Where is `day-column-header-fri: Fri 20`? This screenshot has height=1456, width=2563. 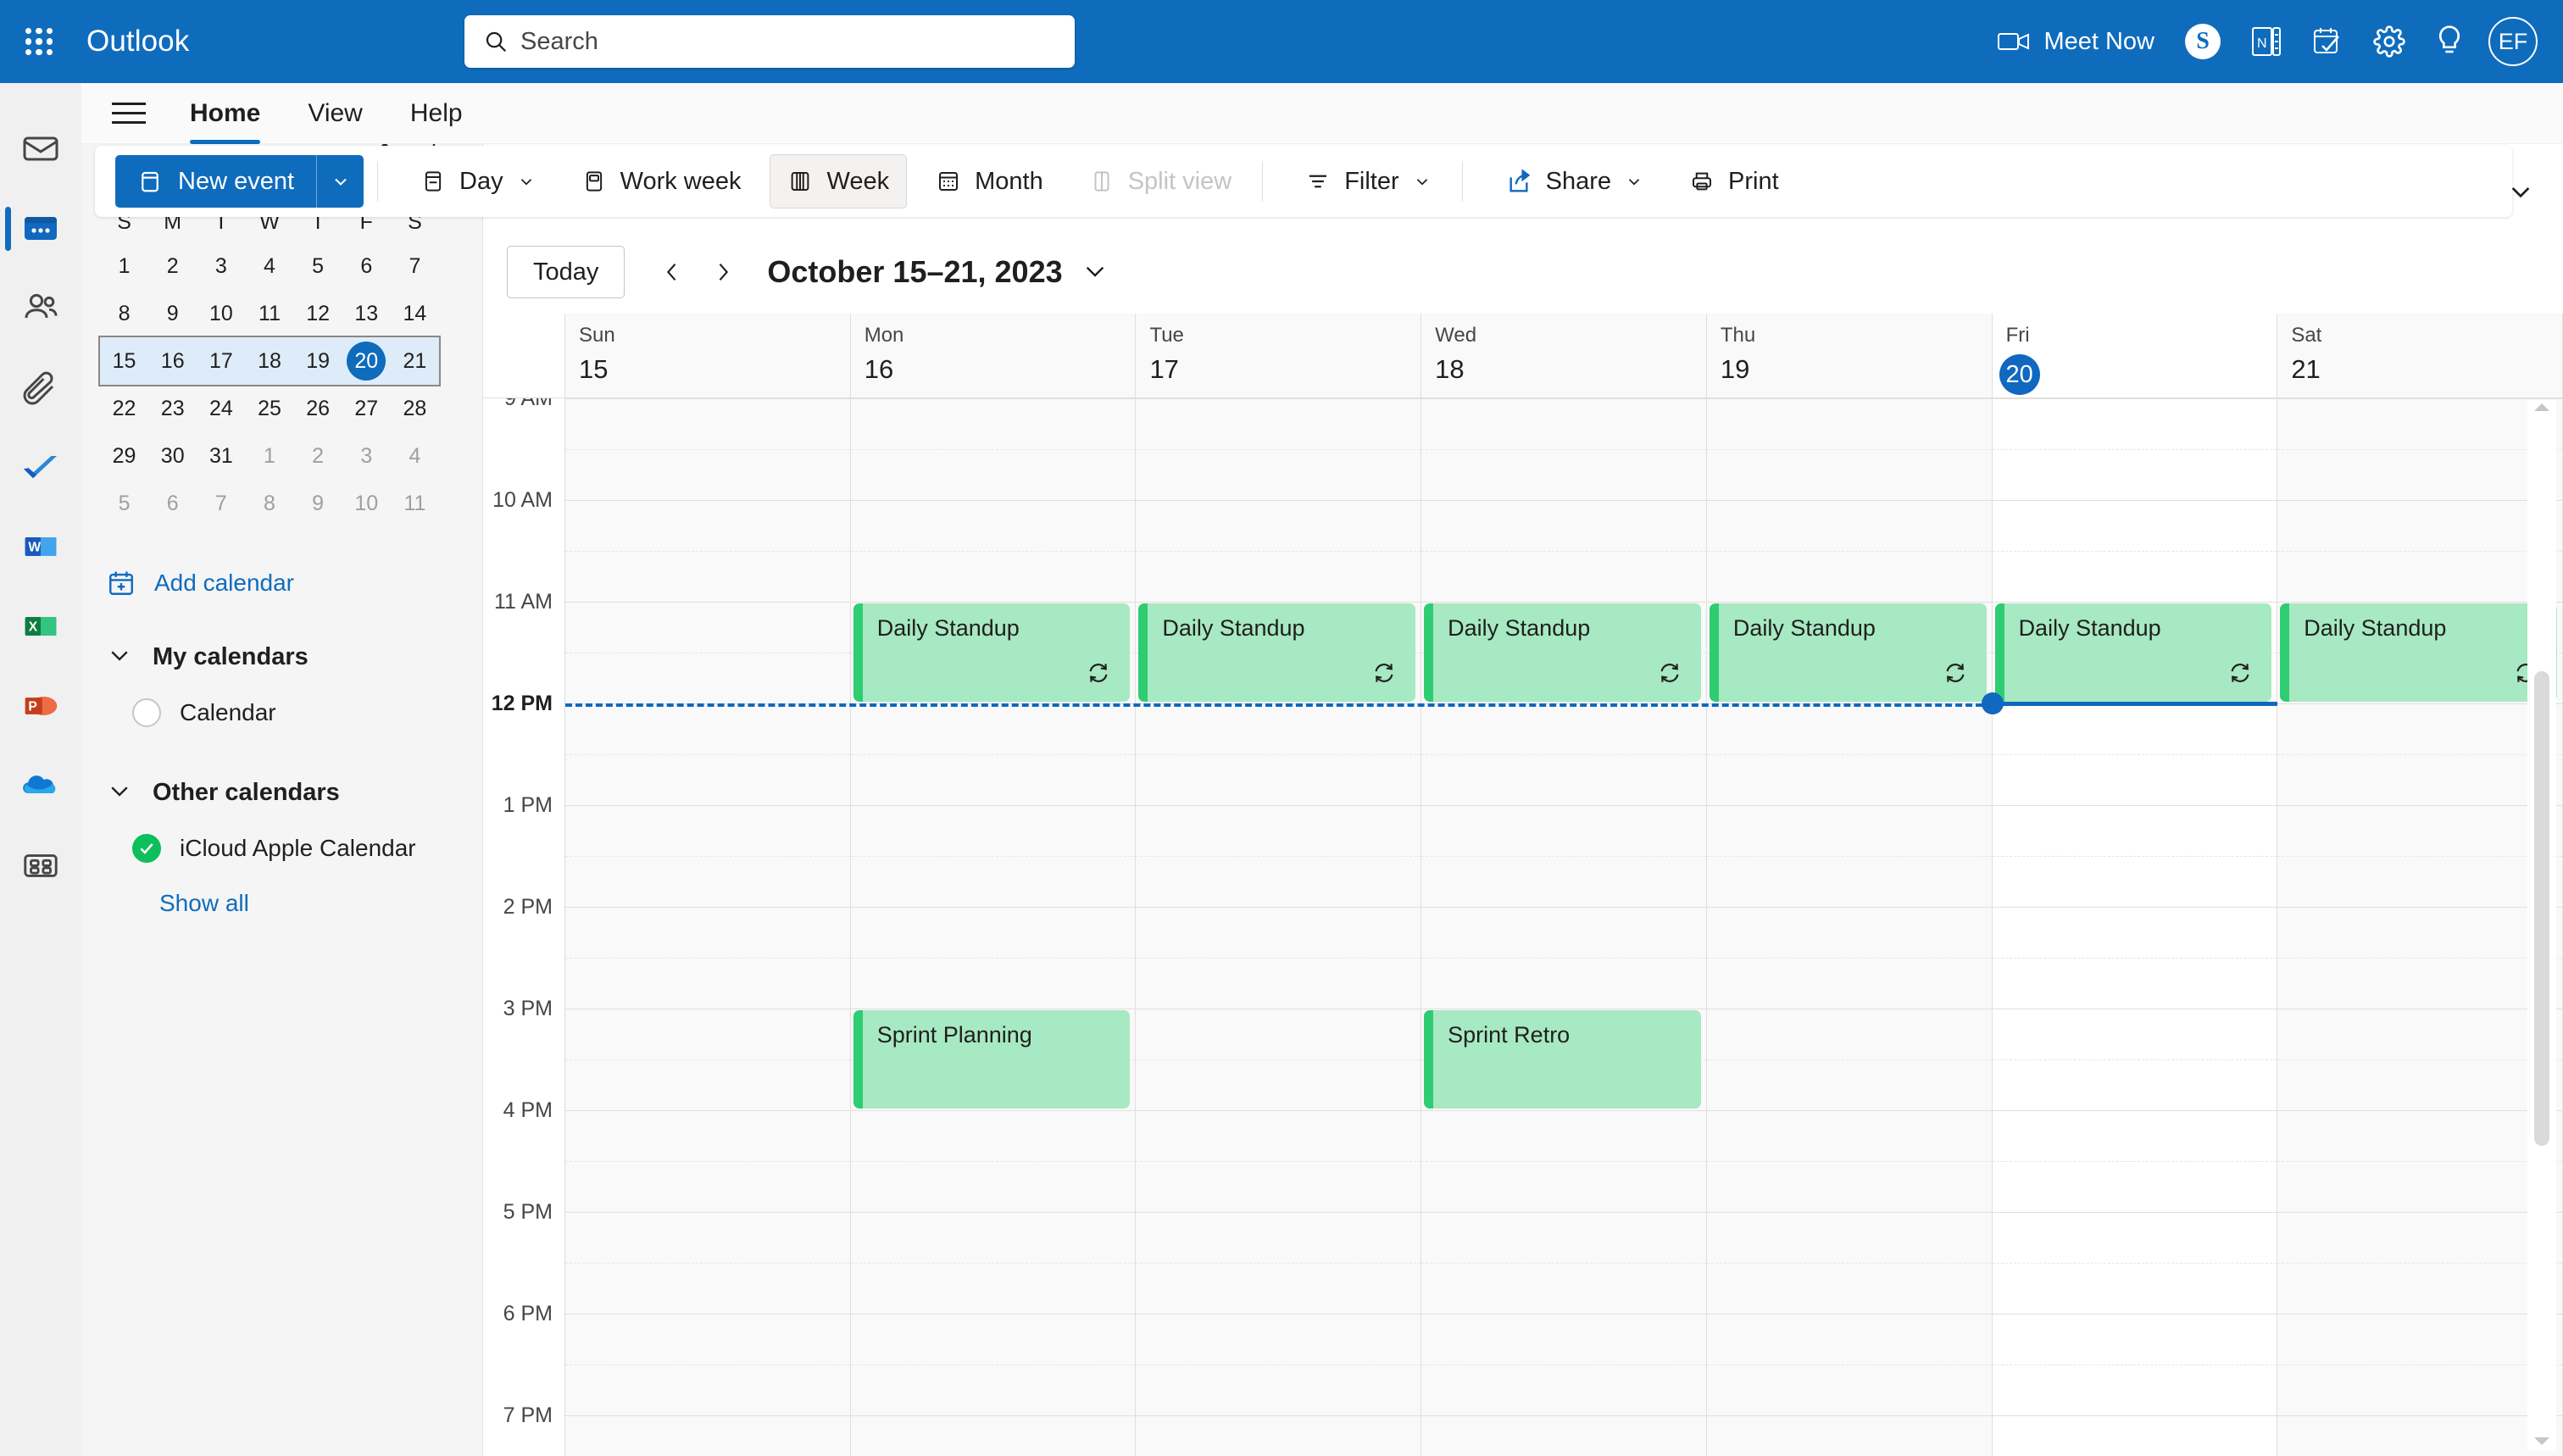
day-column-header-fri: Fri 20 is located at coordinates (2135, 356).